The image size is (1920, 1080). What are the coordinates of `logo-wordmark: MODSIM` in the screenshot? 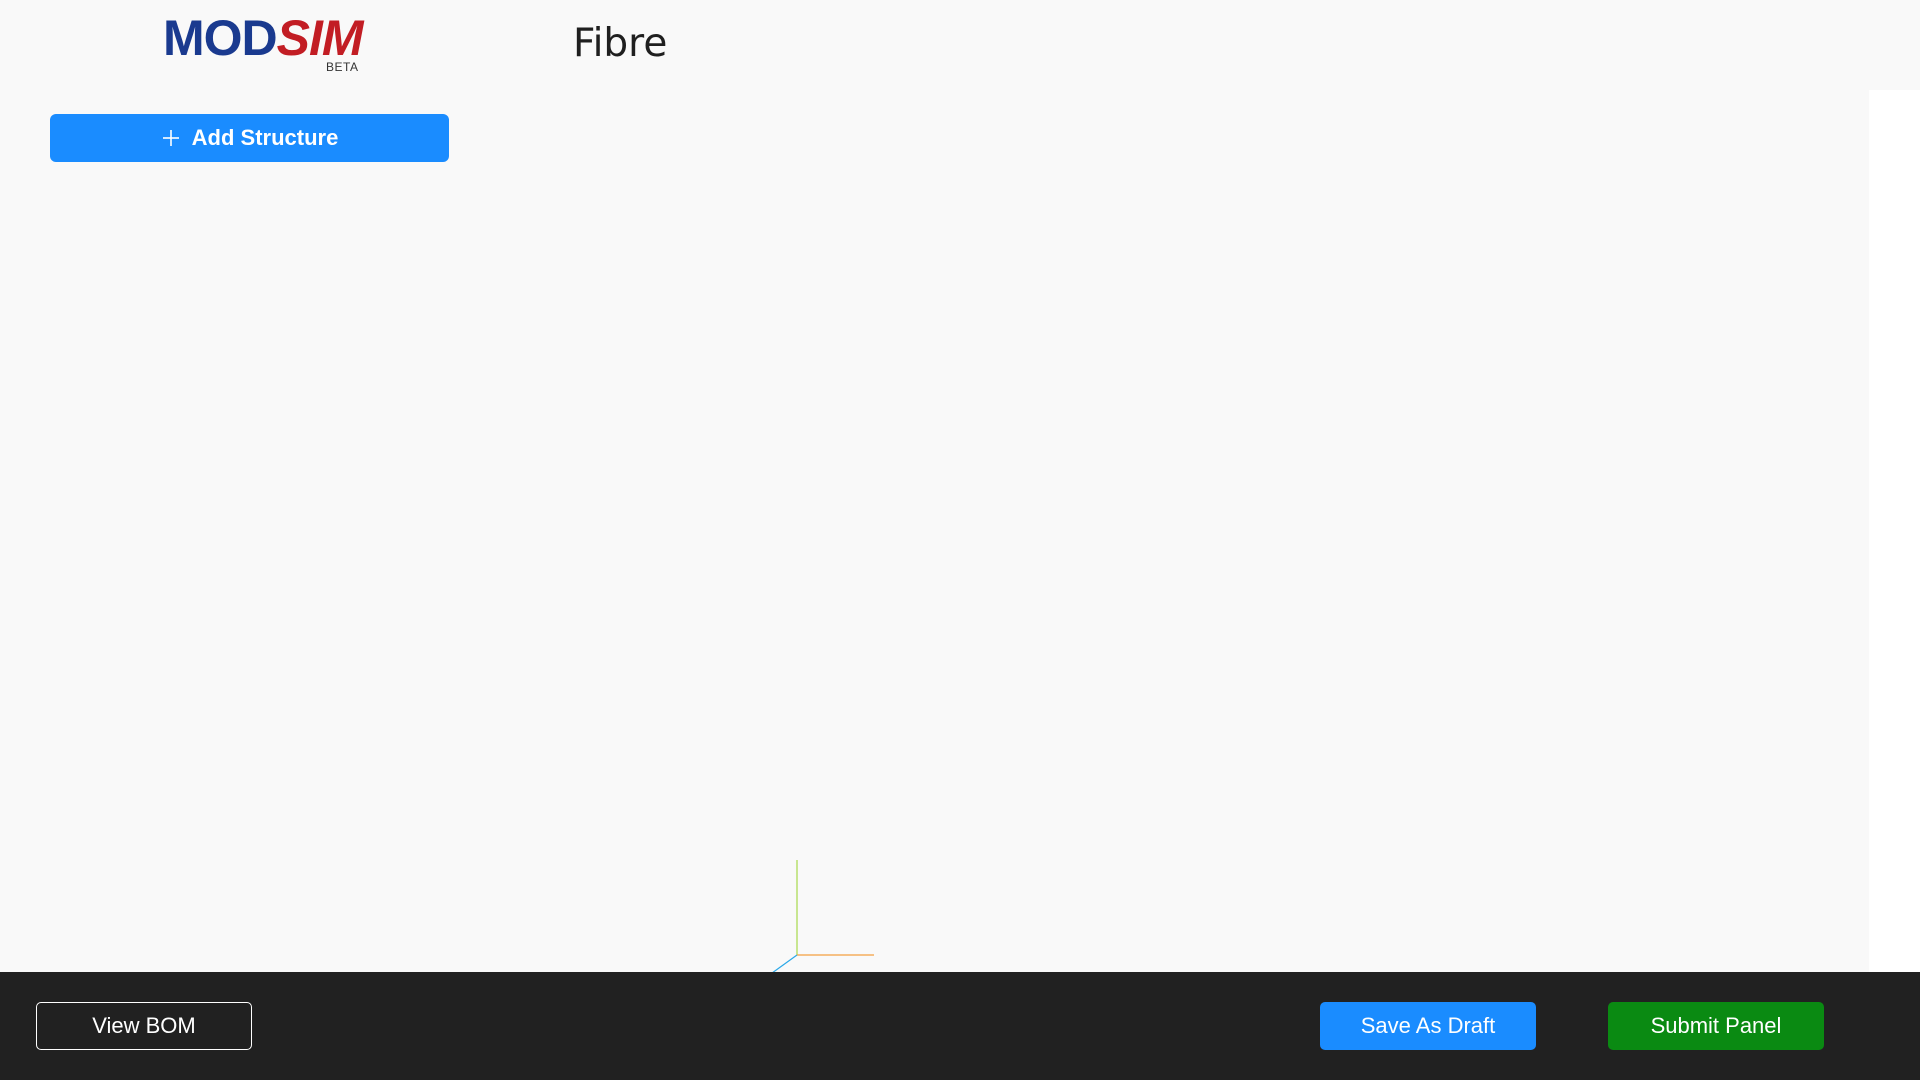 It's located at (263, 38).